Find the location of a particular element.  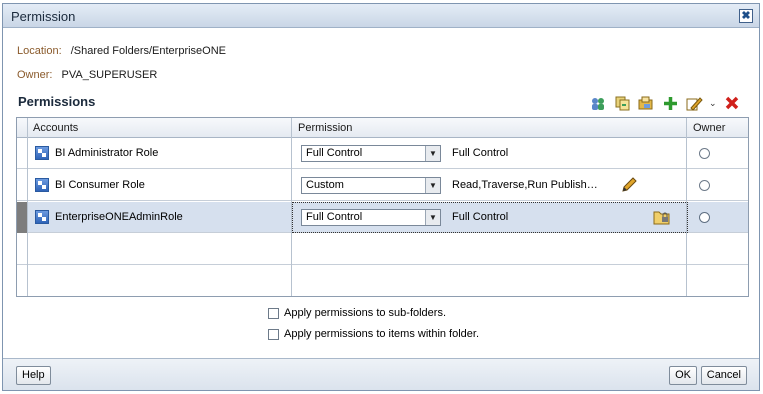

account-cell: BI Administrator Role is located at coordinates (96, 153).